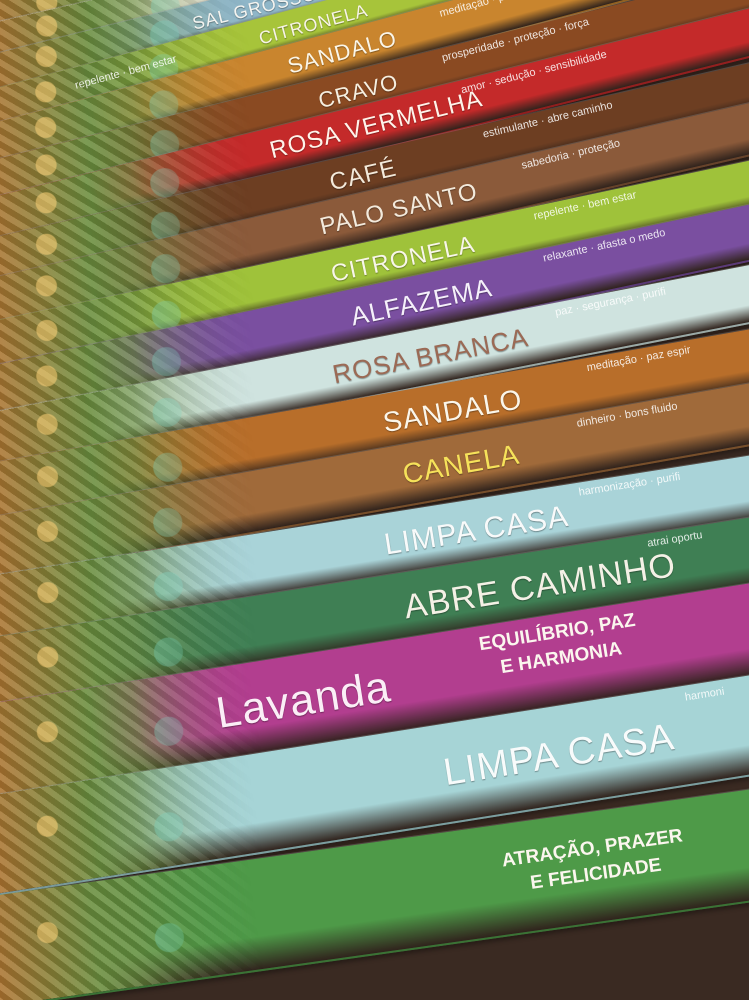 The height and width of the screenshot is (1000, 749). Describe the element at coordinates (705, 694) in the screenshot. I see `incense-tagline: harmoni` at that location.